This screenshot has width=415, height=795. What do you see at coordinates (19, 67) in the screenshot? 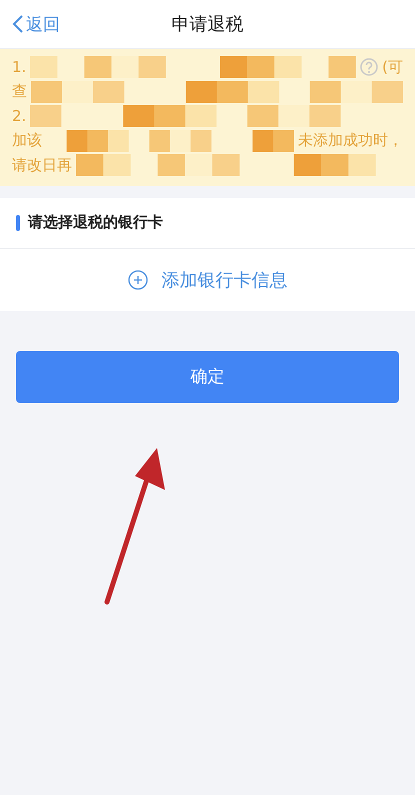
I see `notice-text: 1.` at bounding box center [19, 67].